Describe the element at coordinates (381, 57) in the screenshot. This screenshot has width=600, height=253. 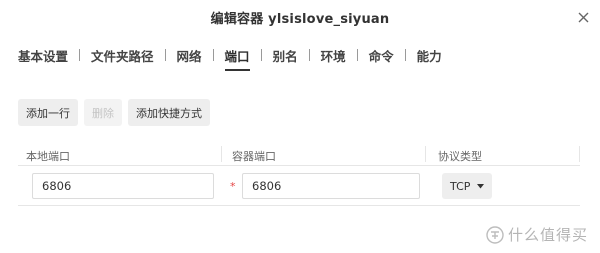
I see `tab-command: 命令` at that location.